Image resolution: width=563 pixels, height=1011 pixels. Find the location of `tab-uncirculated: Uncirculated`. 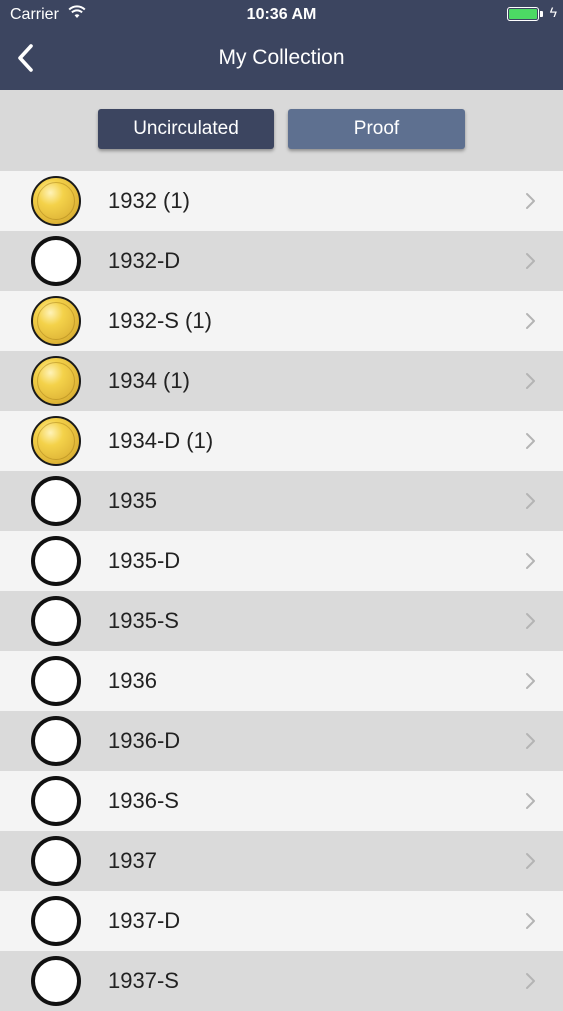

tab-uncirculated: Uncirculated is located at coordinates (186, 129).